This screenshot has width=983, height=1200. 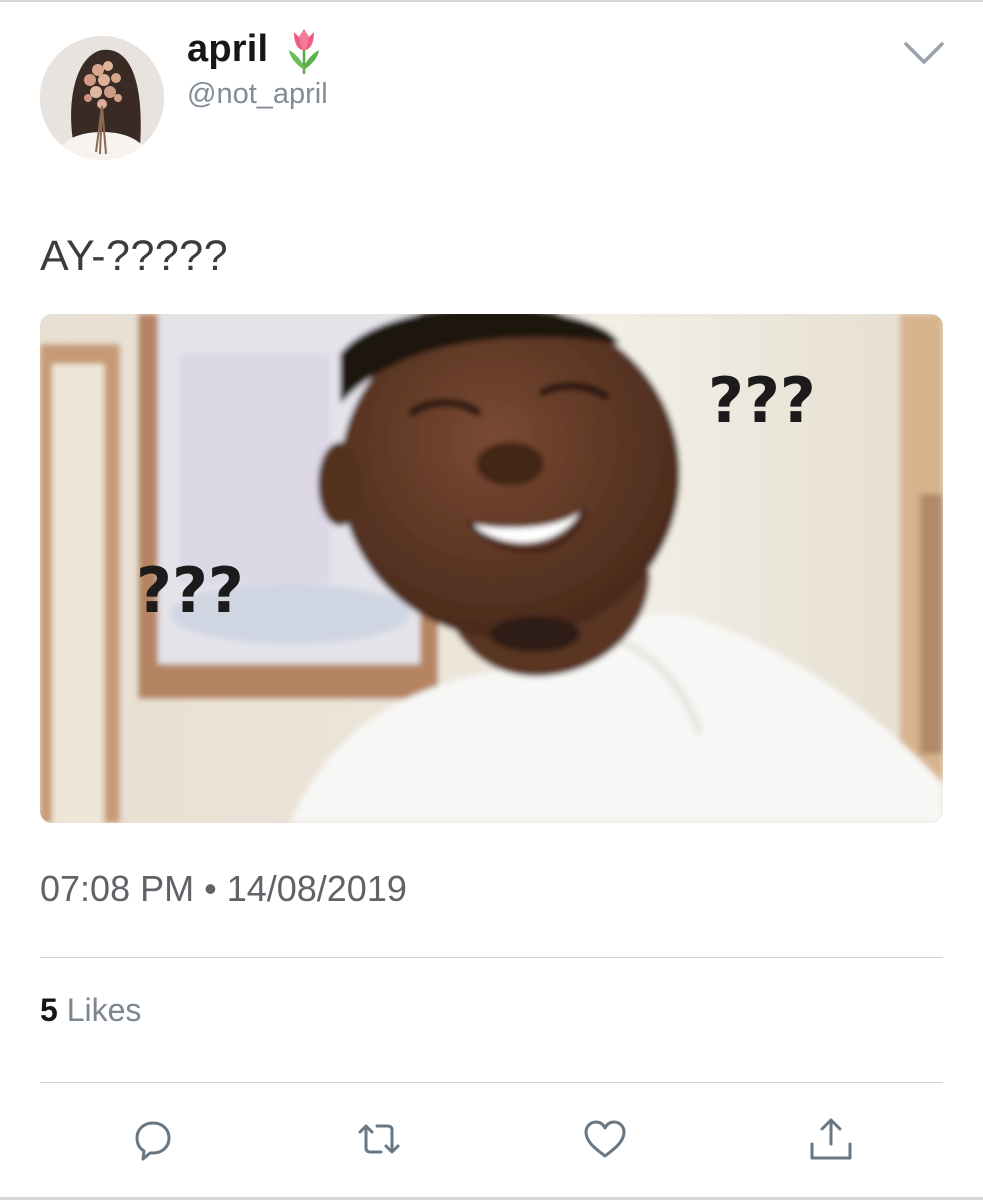 I want to click on user-handle: @not_april, so click(x=257, y=94).